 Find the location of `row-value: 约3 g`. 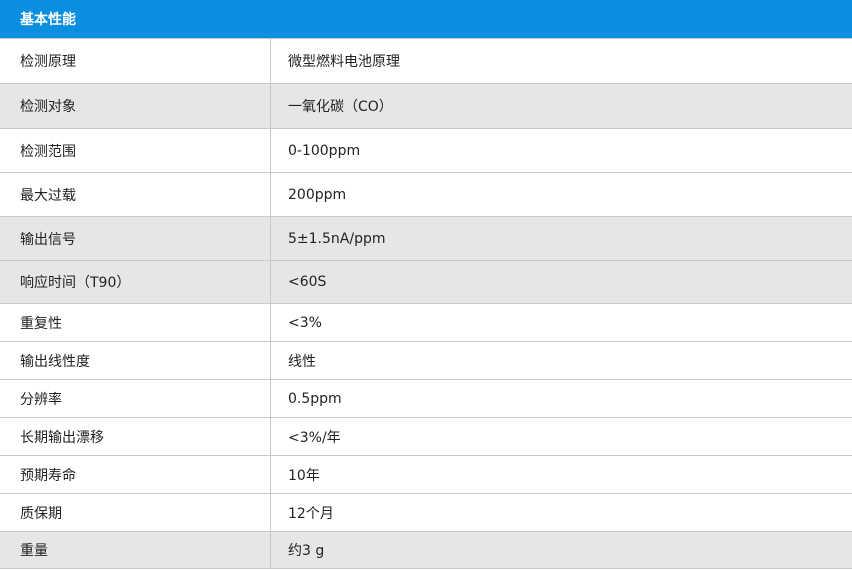

row-value: 约3 g is located at coordinates (306, 551).